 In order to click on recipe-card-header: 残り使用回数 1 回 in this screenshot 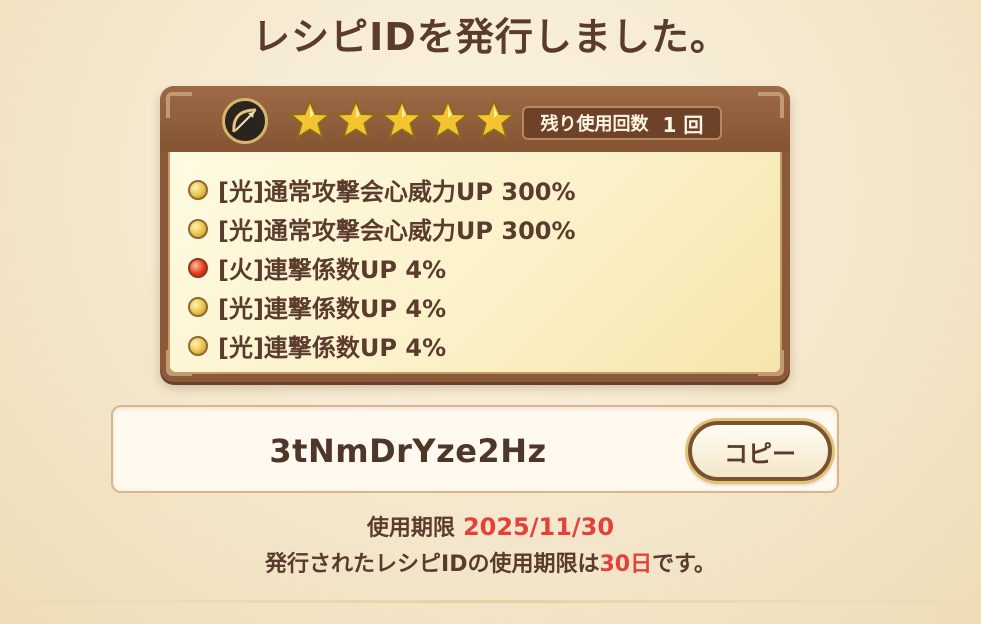, I will do `click(475, 119)`.